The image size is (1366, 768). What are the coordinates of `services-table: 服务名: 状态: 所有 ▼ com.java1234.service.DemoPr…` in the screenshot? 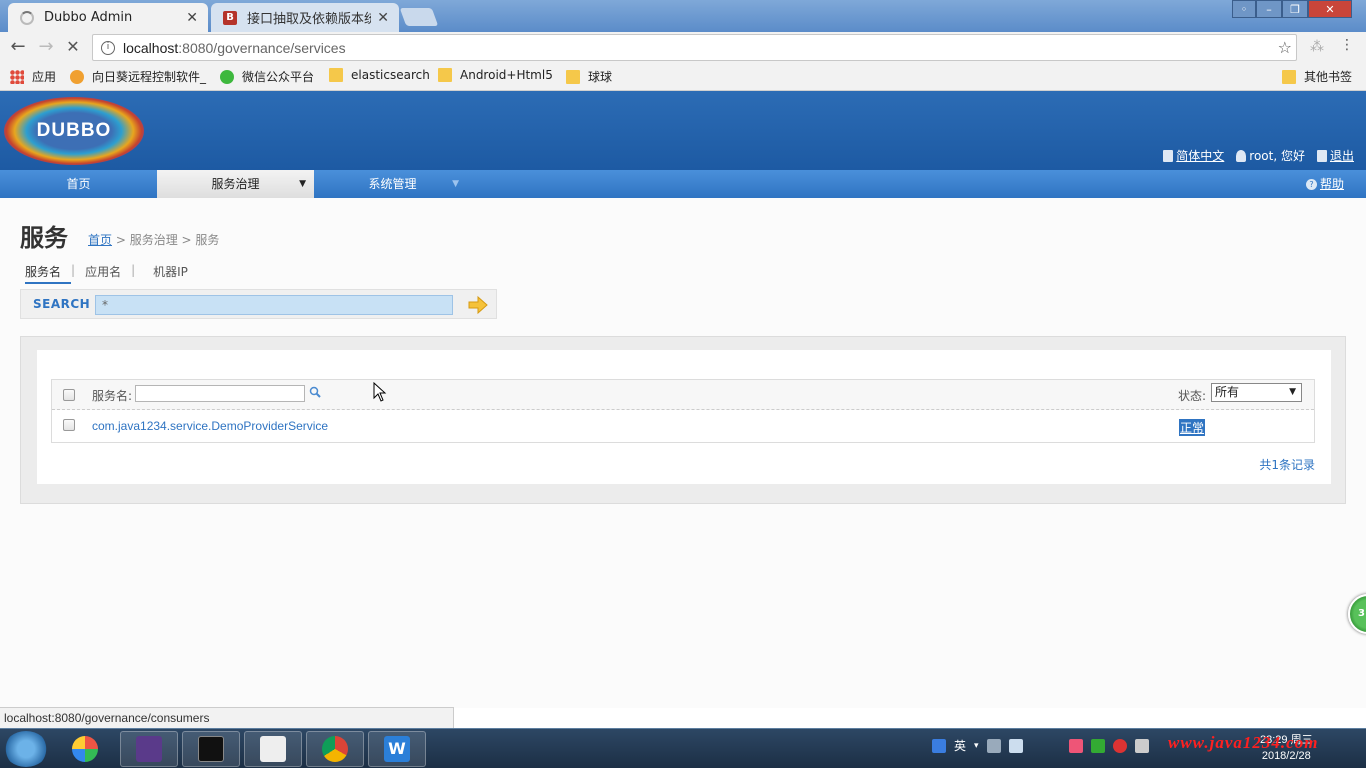 It's located at (683, 411).